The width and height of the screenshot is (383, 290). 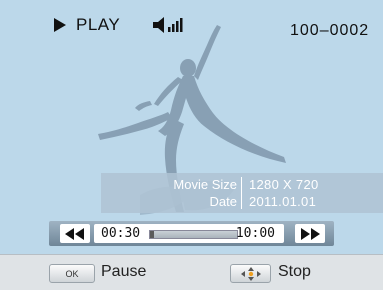 What do you see at coordinates (168, 25) in the screenshot?
I see `volume-icon` at bounding box center [168, 25].